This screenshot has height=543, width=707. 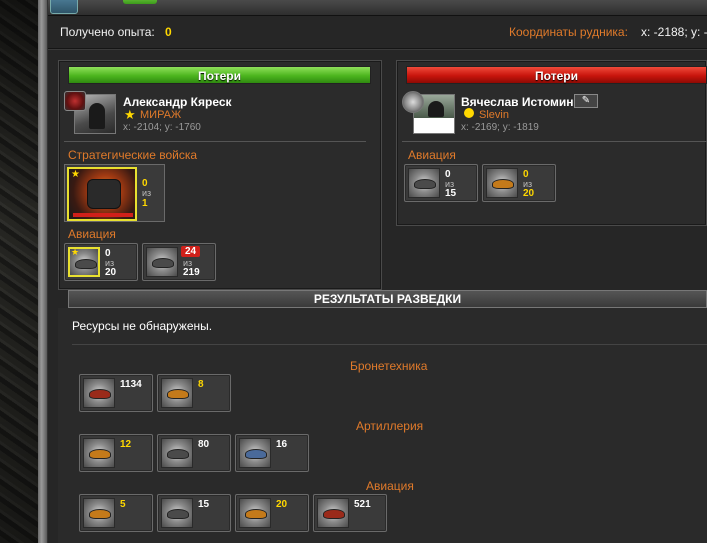 I want to click on defender-clan-skull-icon, so click(x=469, y=113).